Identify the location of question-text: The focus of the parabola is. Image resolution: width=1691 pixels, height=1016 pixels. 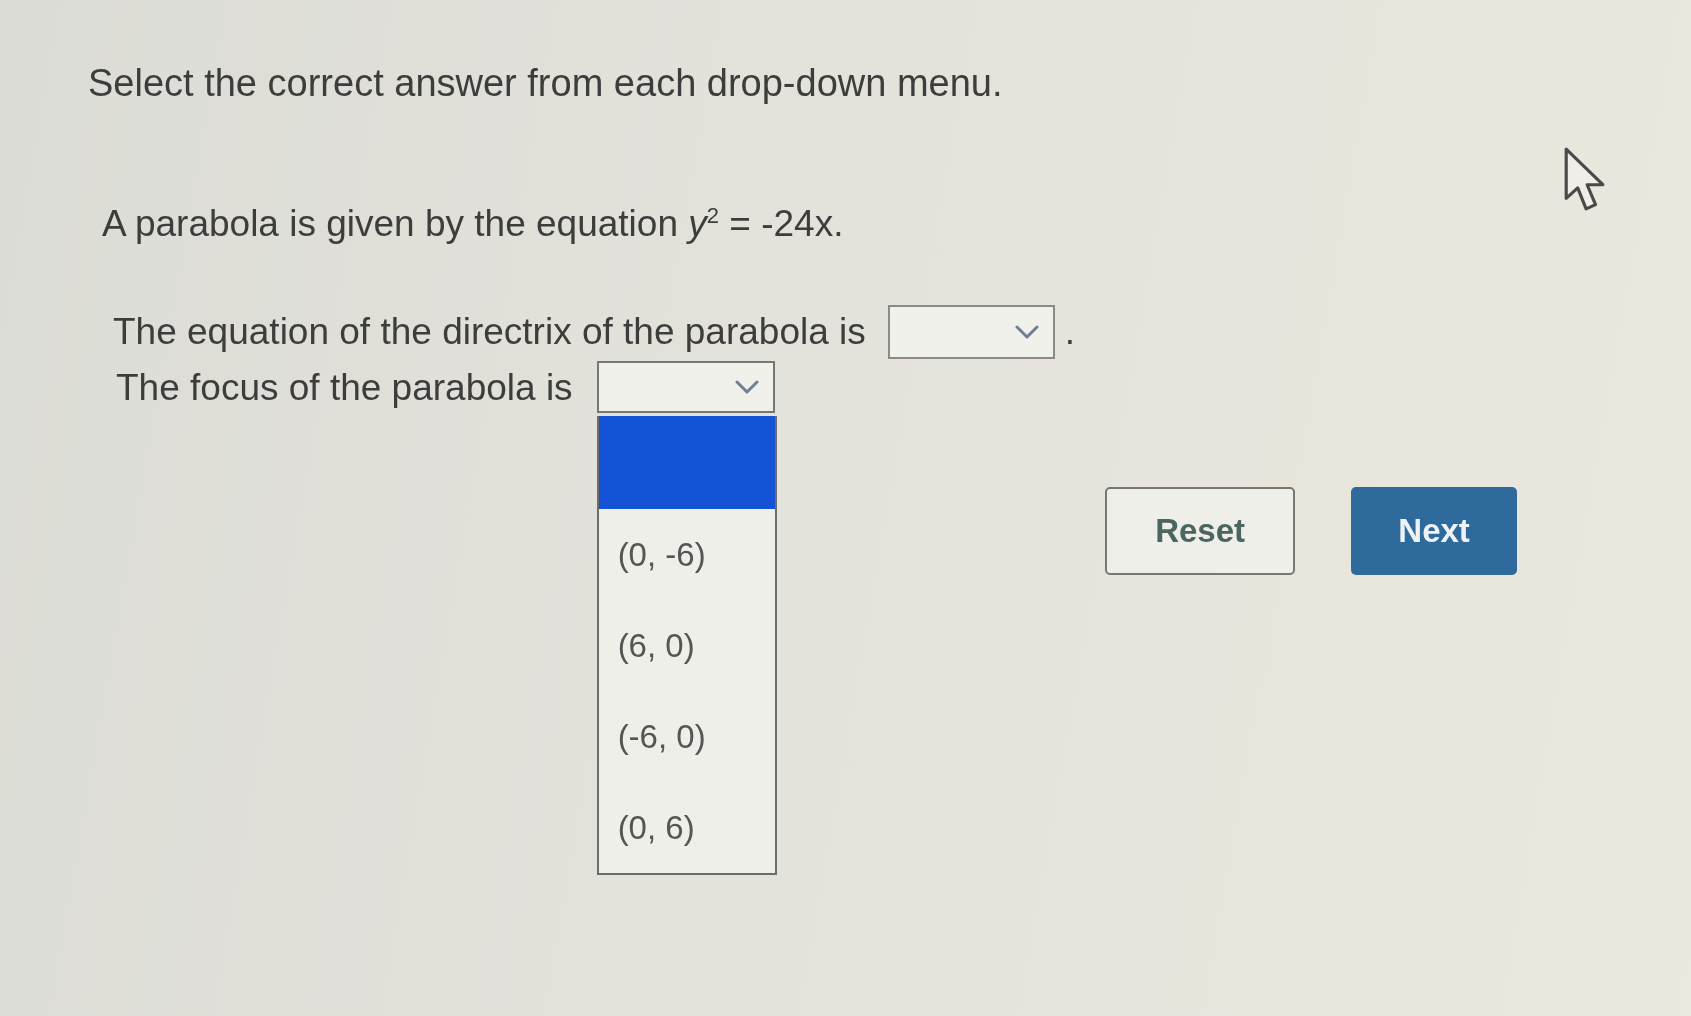
(344, 388).